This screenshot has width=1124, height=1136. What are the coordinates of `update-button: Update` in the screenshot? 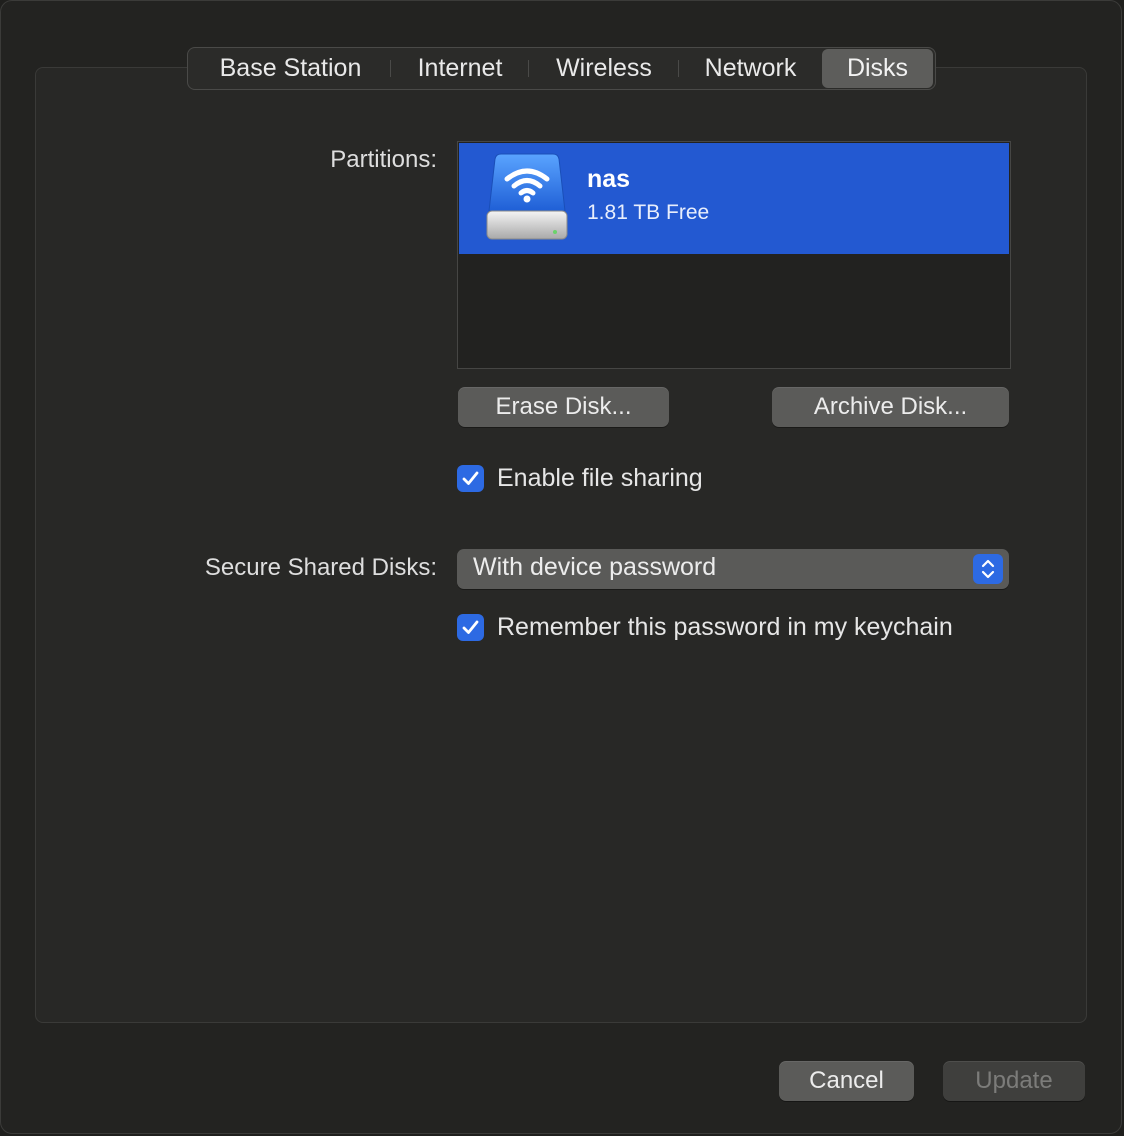 It's located at (1014, 1081).